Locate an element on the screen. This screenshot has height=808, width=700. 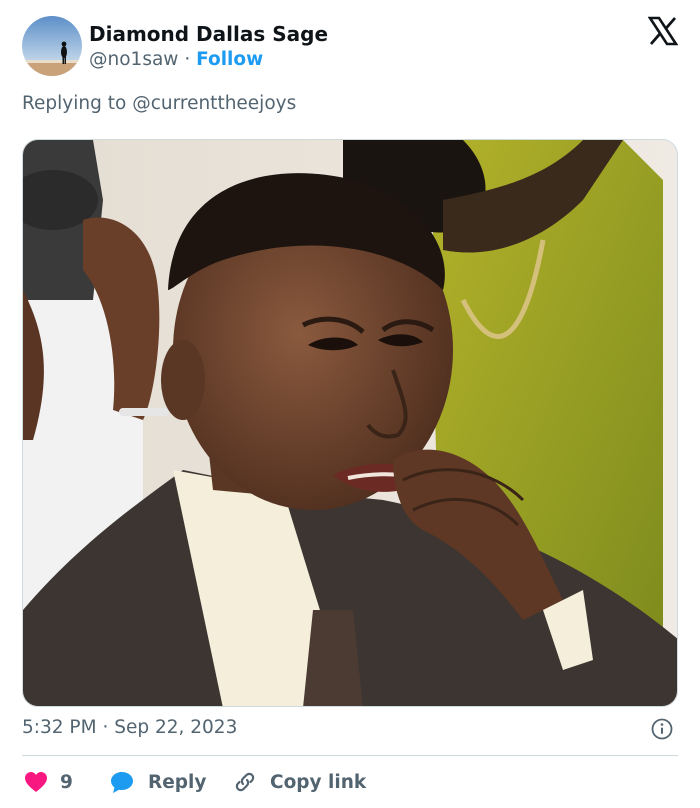
tweet-timestamp: 5:32 PM · Sep 22, 2023 is located at coordinates (129, 728).